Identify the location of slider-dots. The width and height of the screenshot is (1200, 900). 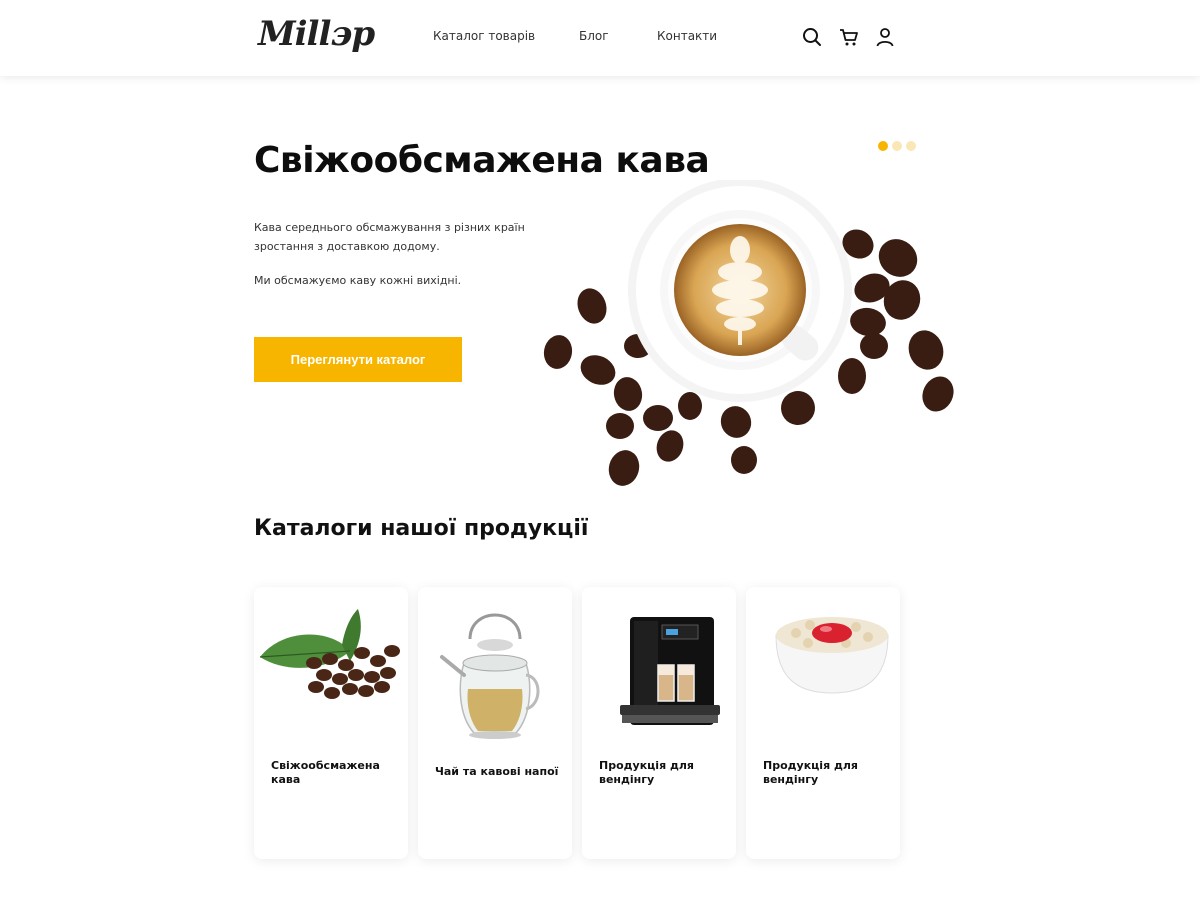
(897, 146).